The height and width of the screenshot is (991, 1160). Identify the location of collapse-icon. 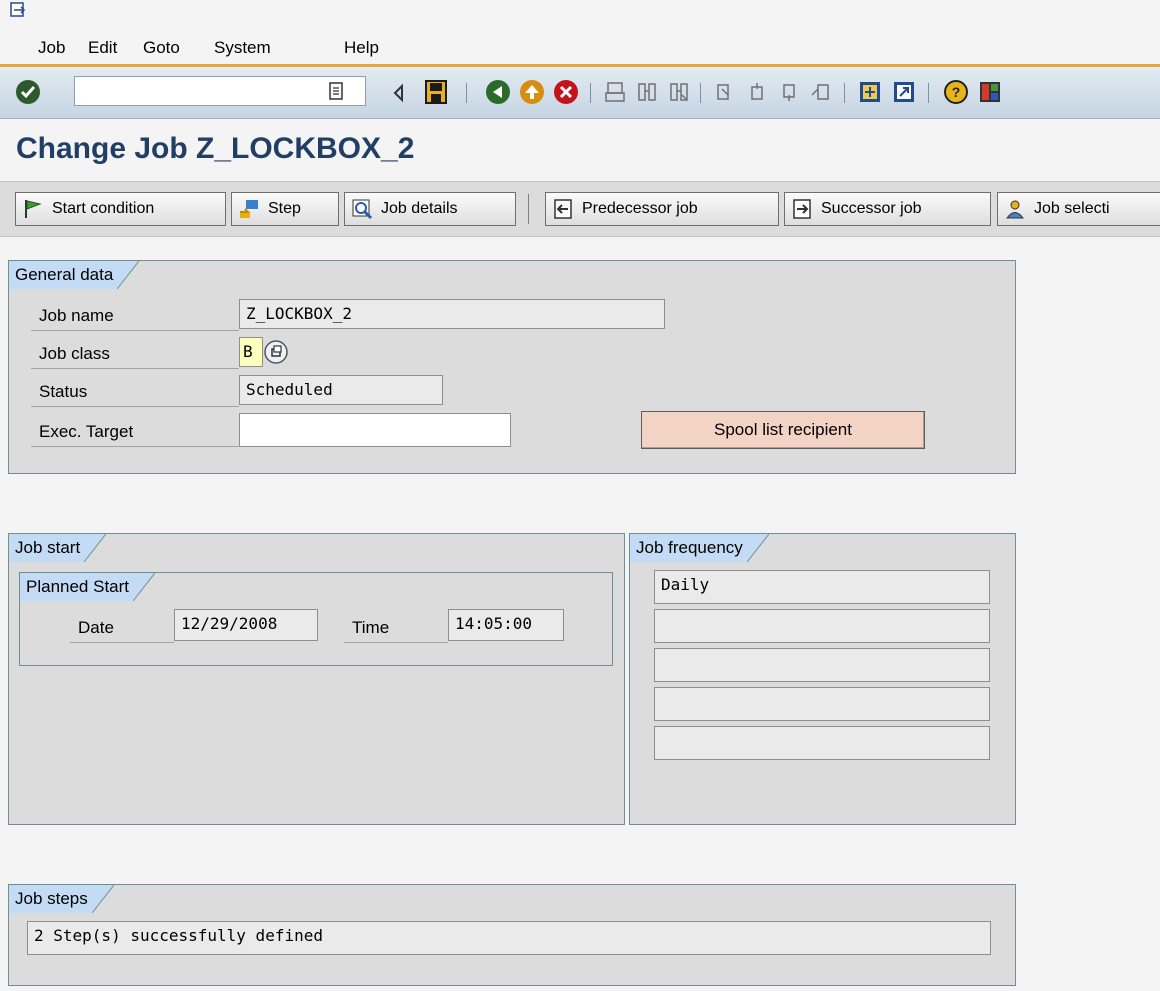
(398, 95).